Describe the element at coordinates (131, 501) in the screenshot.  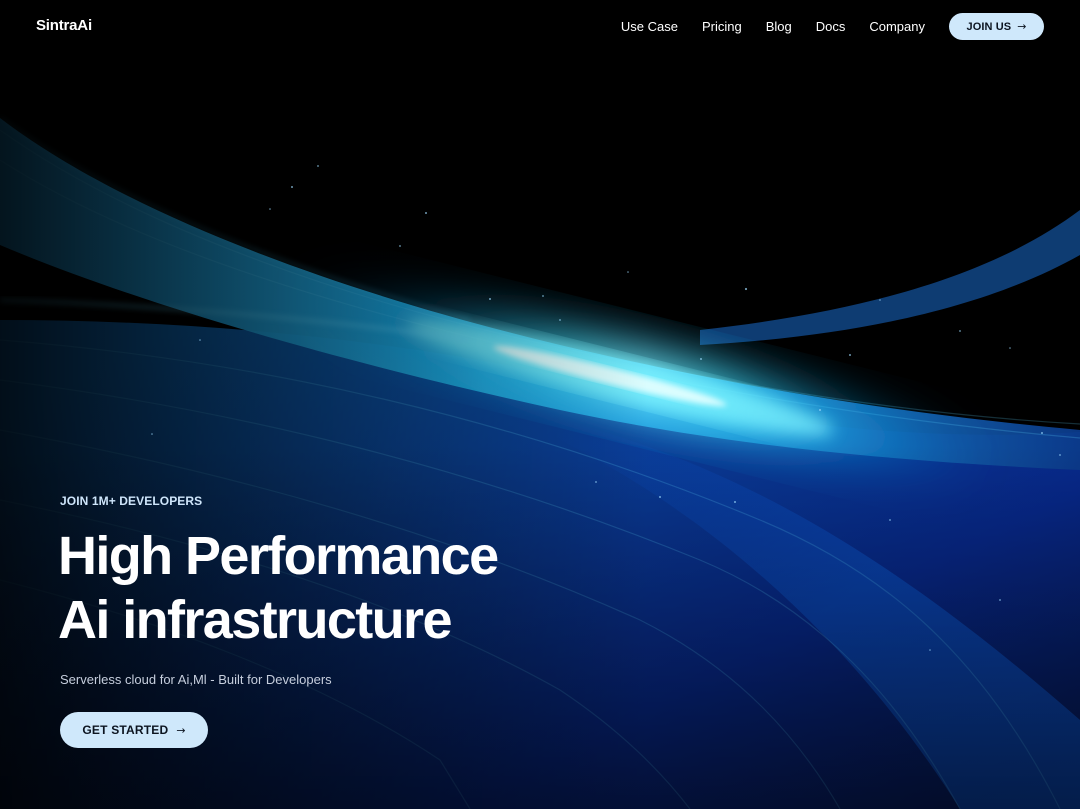
I see `hero-eyebrow: JOIN 1M+ DEVELOPERS` at that location.